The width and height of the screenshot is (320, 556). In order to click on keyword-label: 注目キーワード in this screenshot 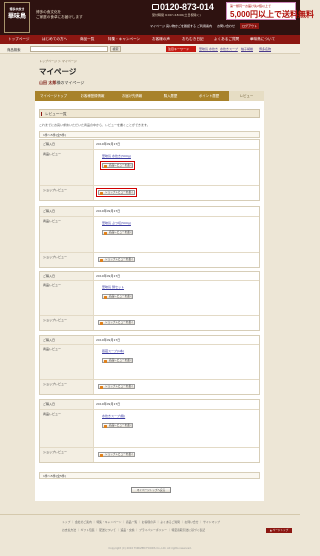, I will do `click(181, 49)`.